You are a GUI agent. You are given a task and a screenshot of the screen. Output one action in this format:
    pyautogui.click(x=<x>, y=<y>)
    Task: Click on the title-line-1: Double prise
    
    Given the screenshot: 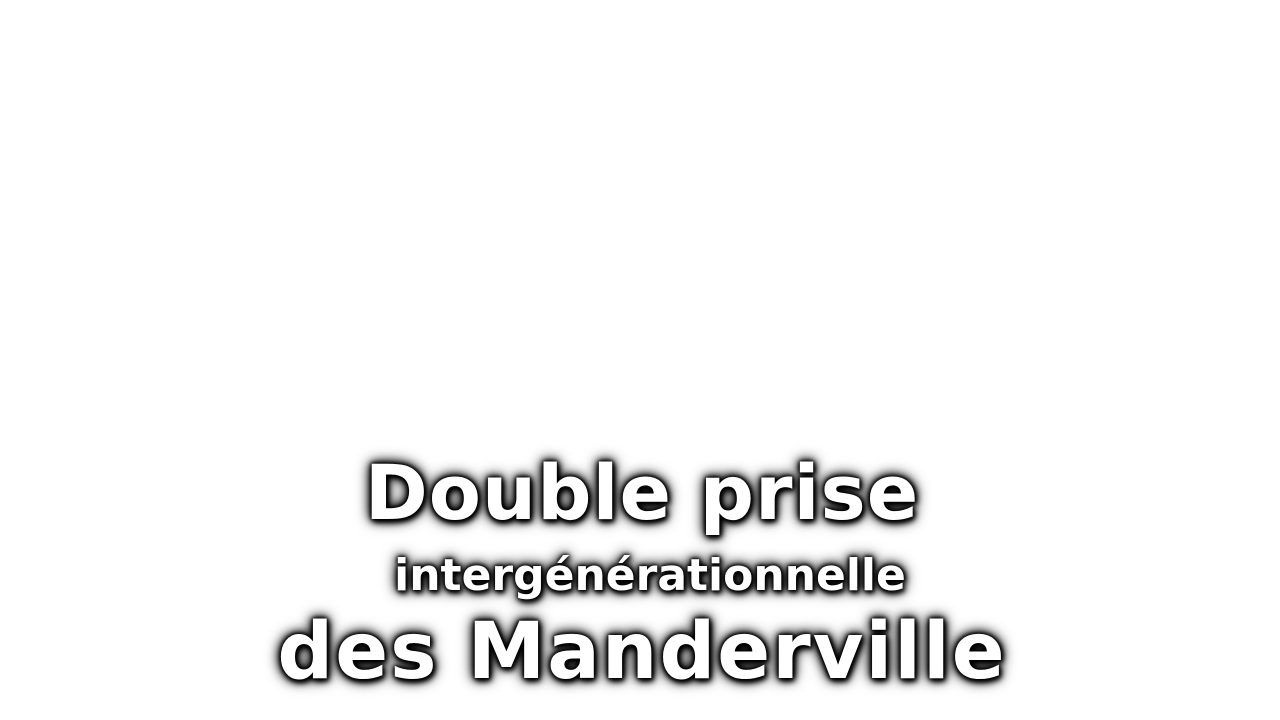 What is the action you would take?
    pyautogui.click(x=642, y=492)
    